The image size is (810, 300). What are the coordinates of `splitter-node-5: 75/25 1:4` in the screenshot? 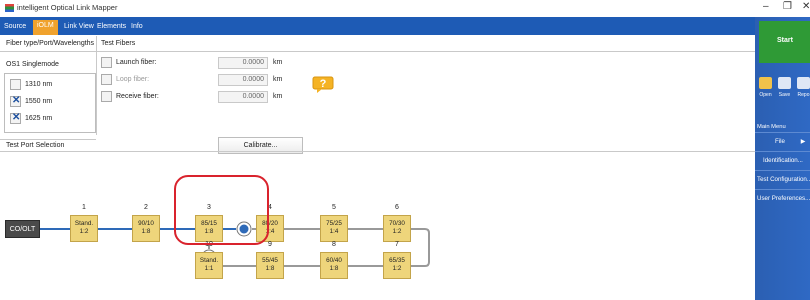 It's located at (334, 228).